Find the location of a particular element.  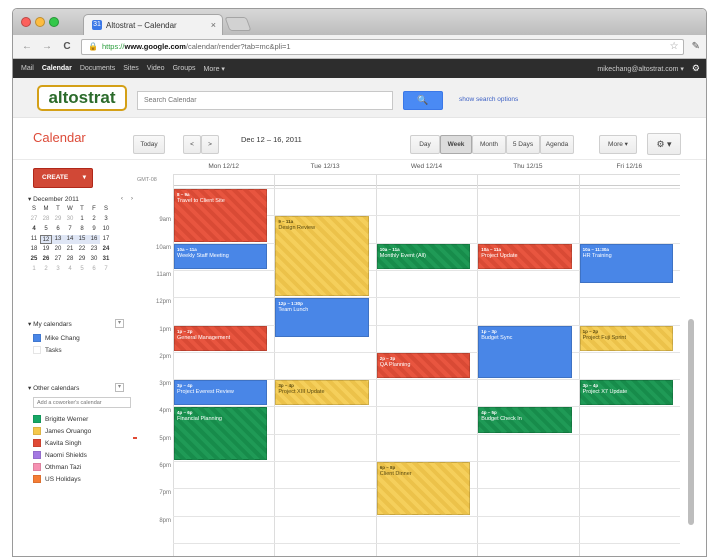

gbar-item-documents: Documents is located at coordinates (97, 68).